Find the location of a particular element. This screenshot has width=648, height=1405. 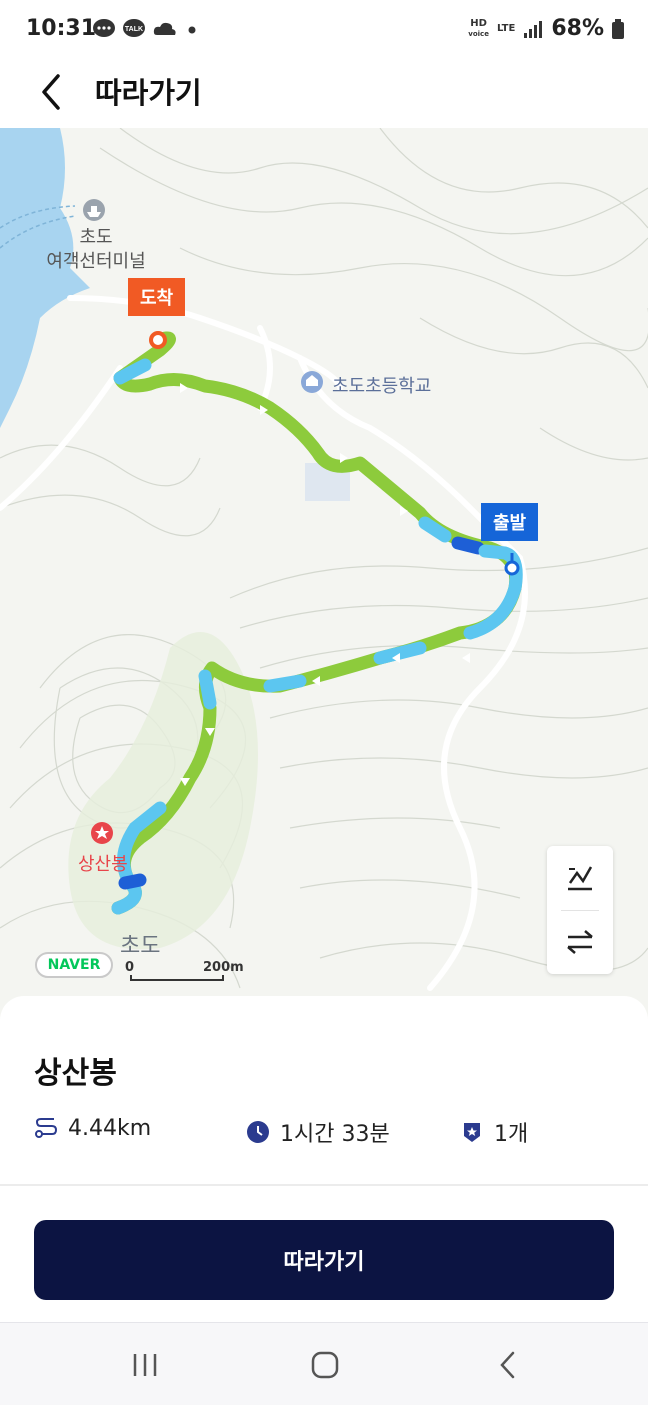

chevron-left-icon is located at coordinates (51, 92).